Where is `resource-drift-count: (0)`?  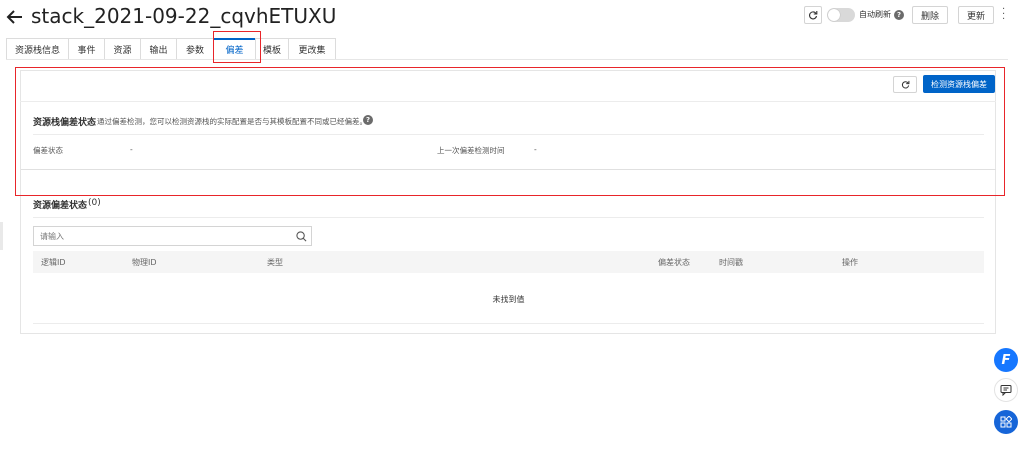
resource-drift-count: (0) is located at coordinates (94, 203).